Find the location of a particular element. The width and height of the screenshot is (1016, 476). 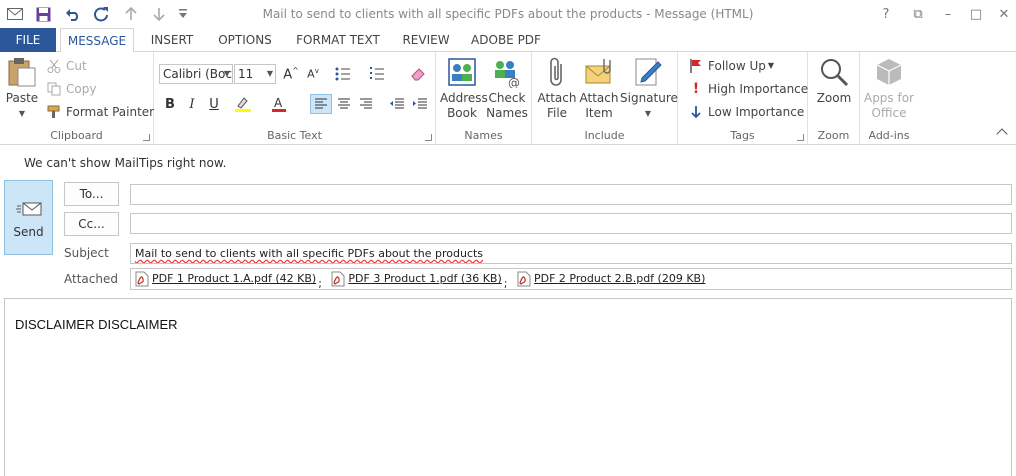

shrink-font-icon: Av is located at coordinates (313, 74).